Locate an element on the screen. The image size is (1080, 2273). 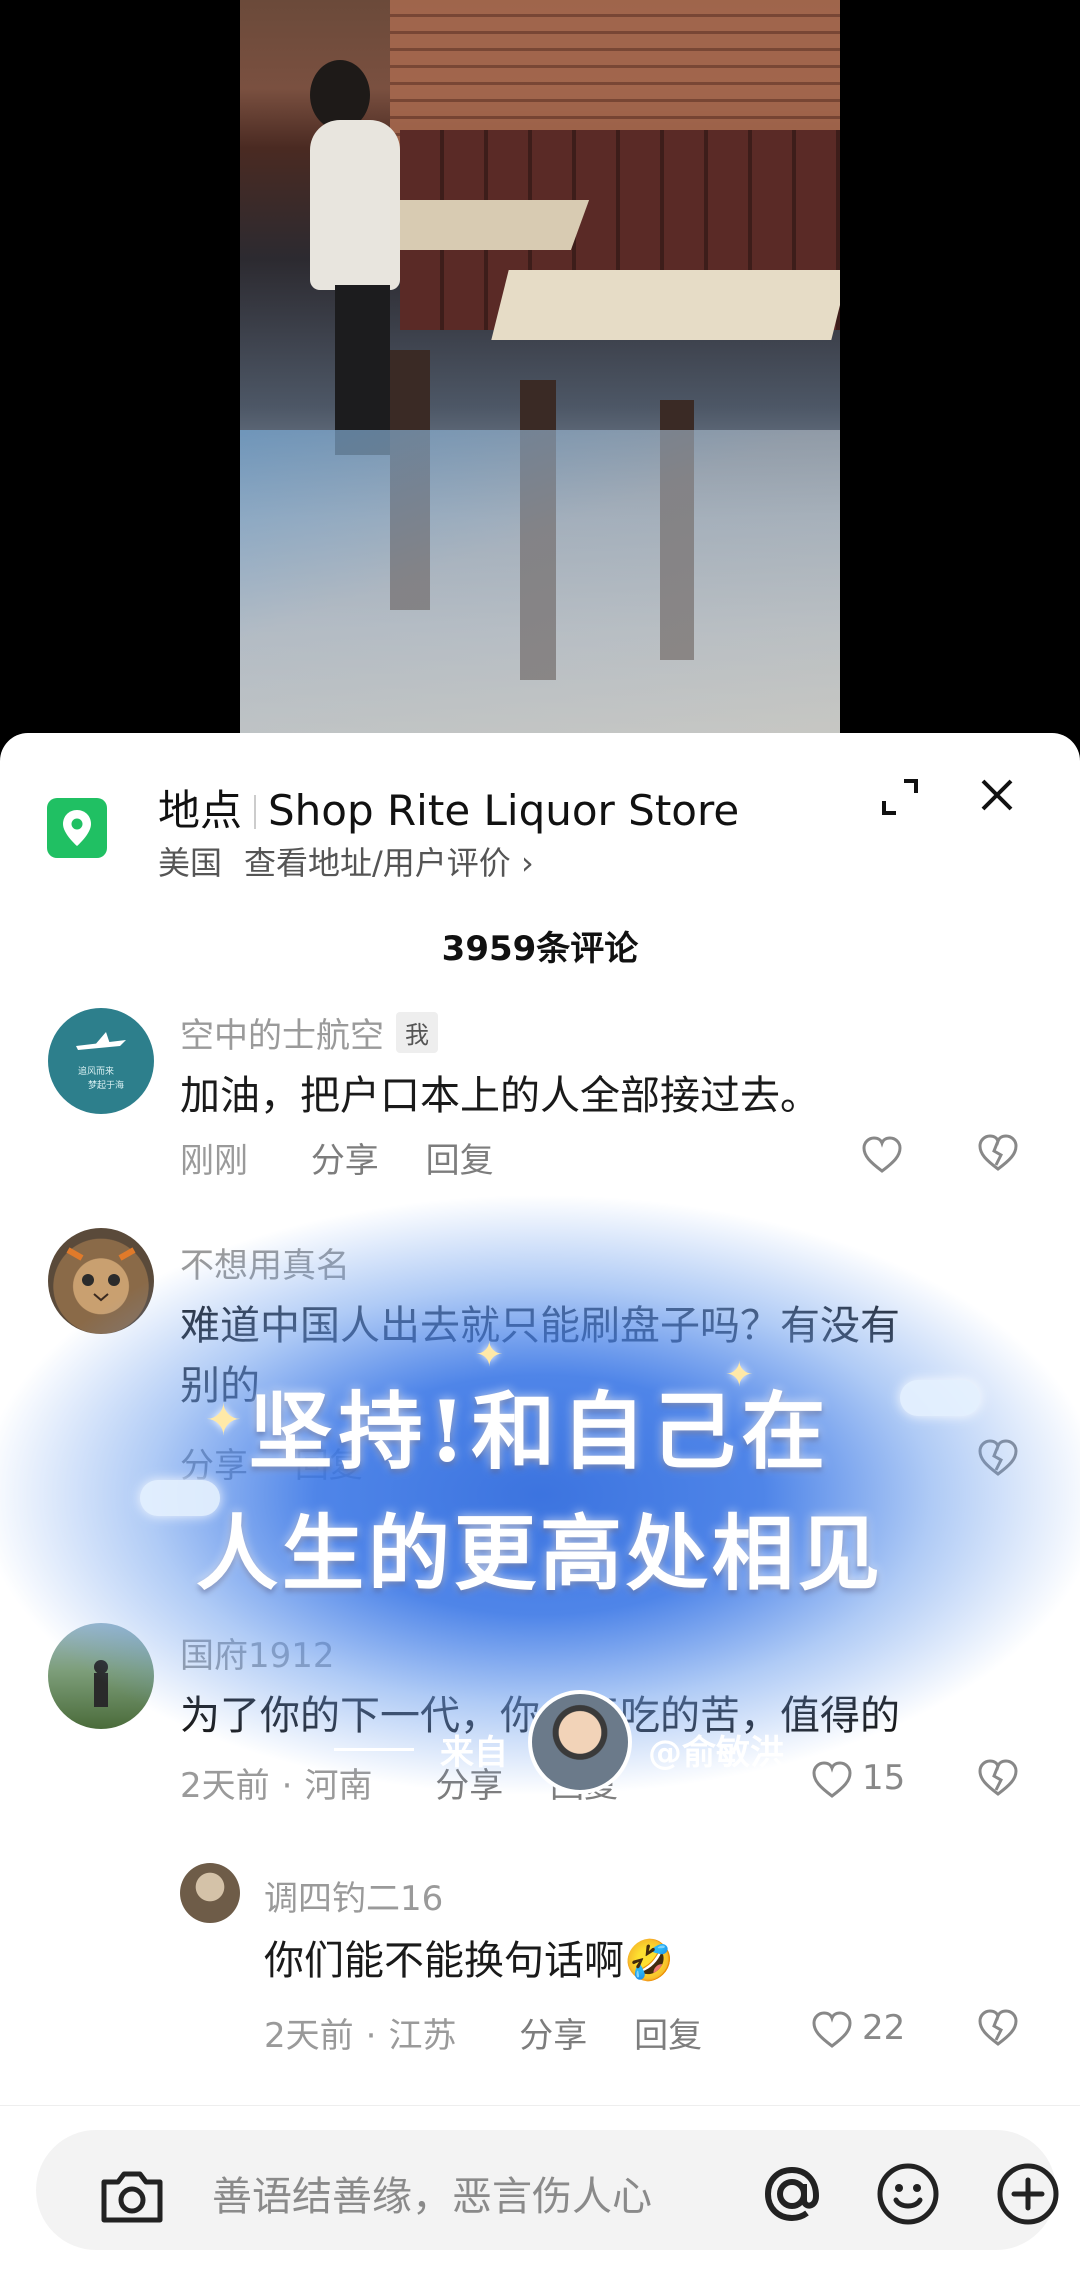
comment-meta: 刚刚 分享 回复 is located at coordinates (337, 1157).